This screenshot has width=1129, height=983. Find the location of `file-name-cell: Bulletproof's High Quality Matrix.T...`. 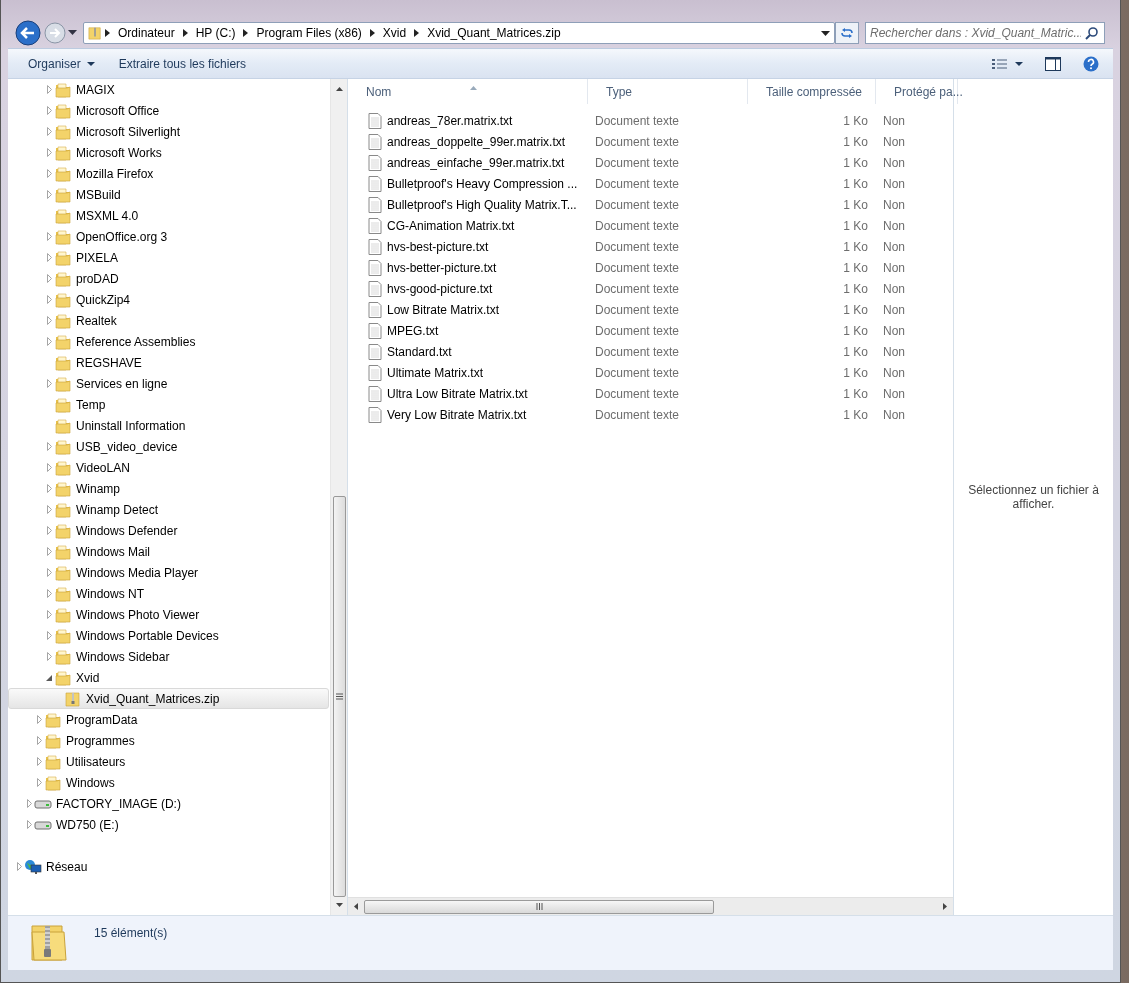

file-name-cell: Bulletproof's High Quality Matrix.T... is located at coordinates (468, 204).